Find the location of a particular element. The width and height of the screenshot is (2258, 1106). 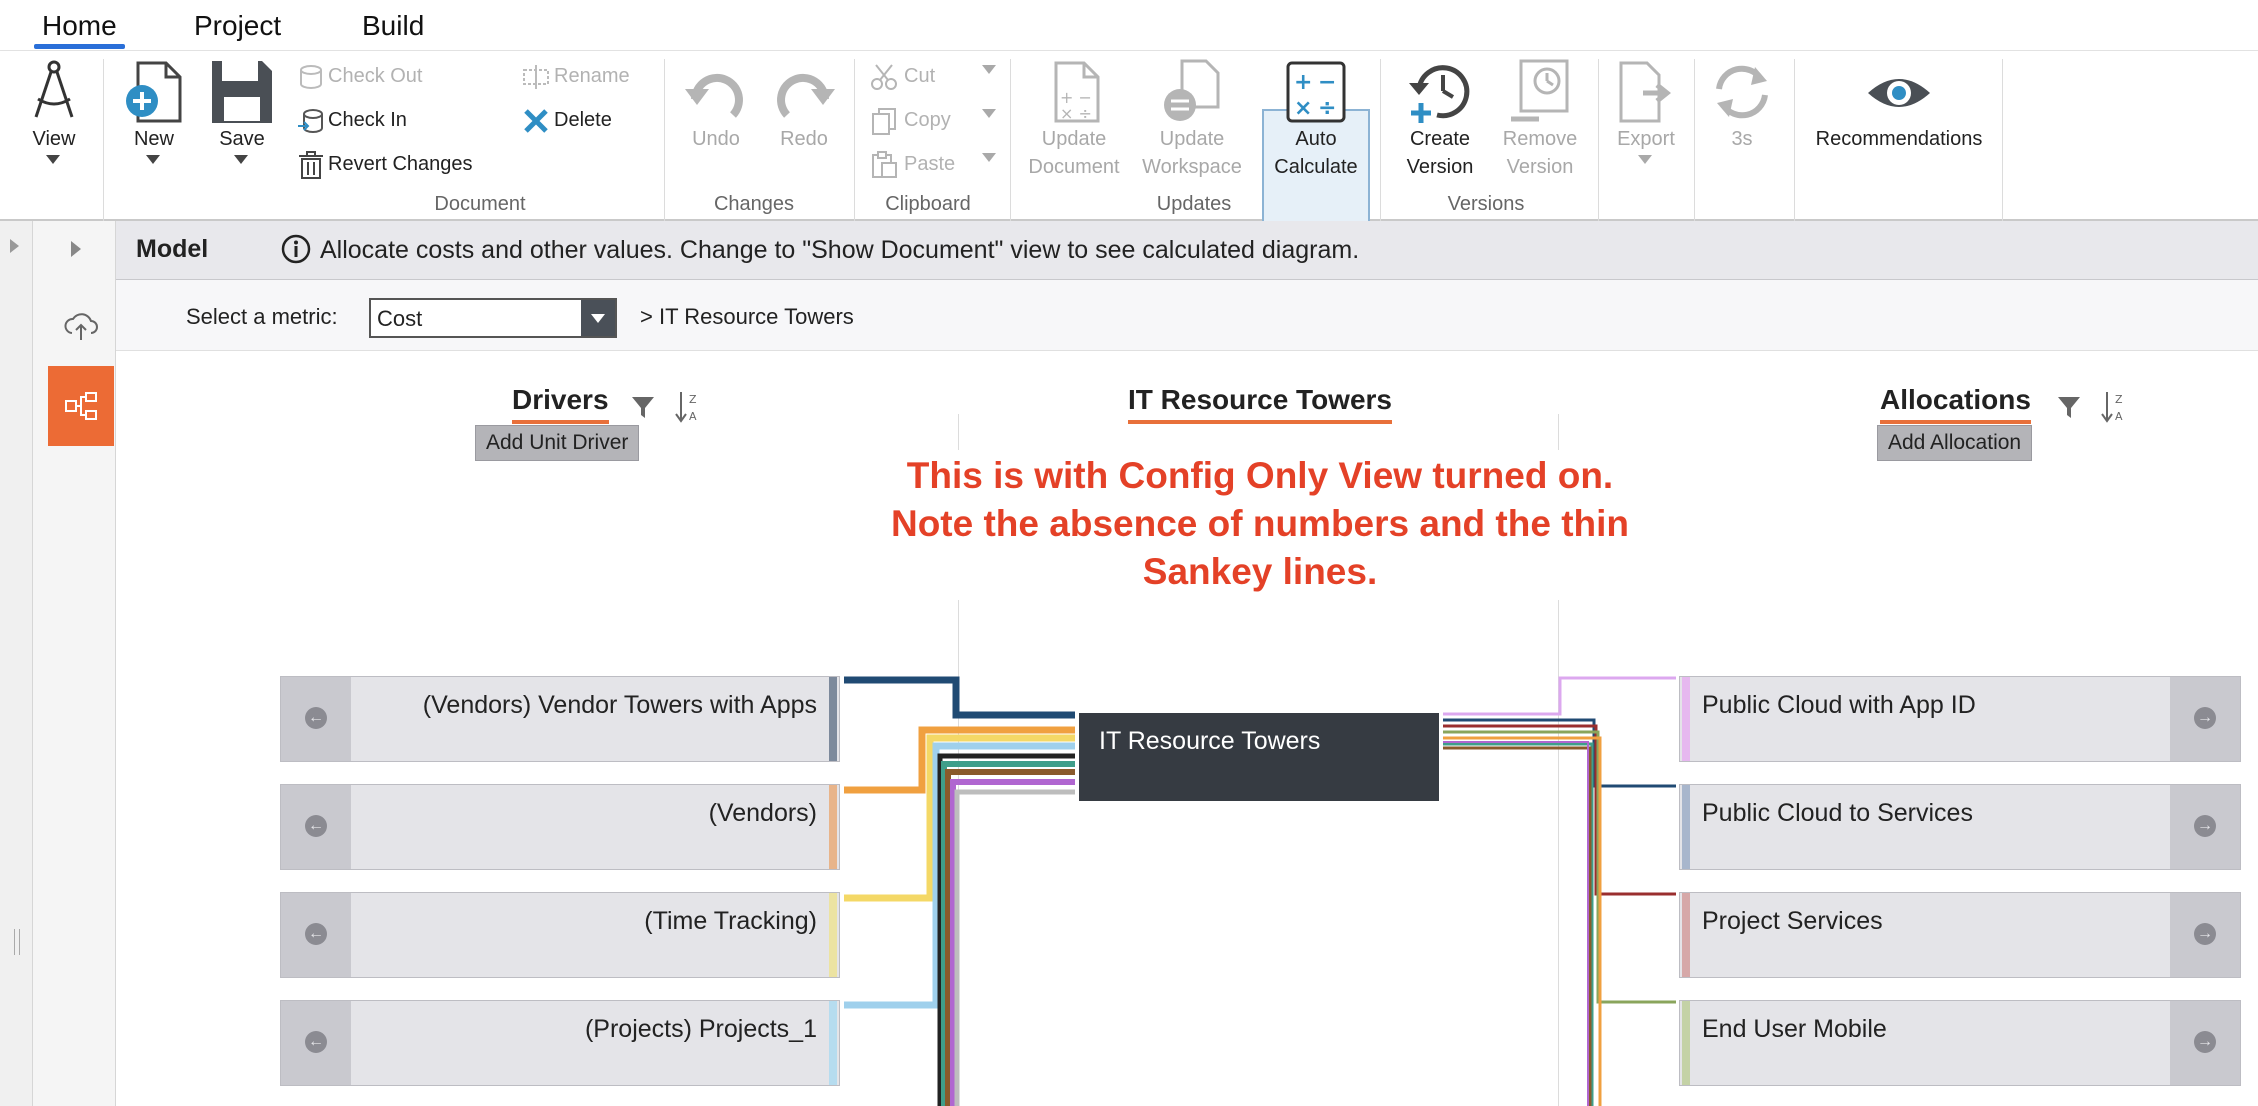

flow-line-dark is located at coordinates (1006, 929).